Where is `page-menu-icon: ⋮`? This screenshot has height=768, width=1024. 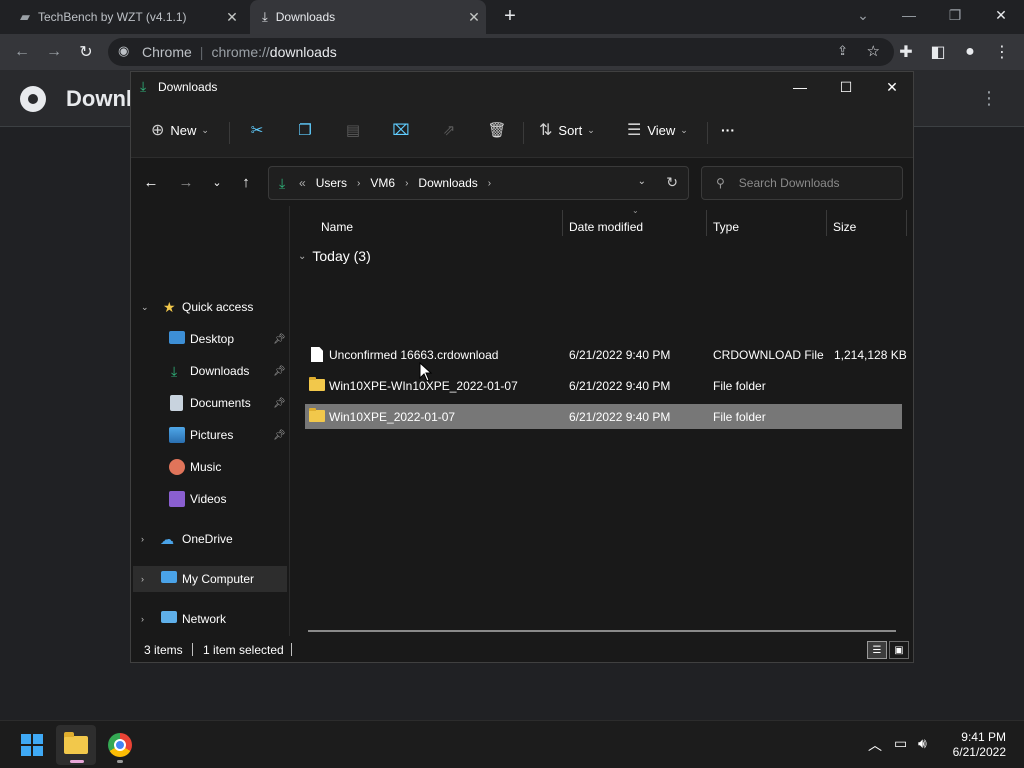
page-menu-icon: ⋮ is located at coordinates (989, 98).